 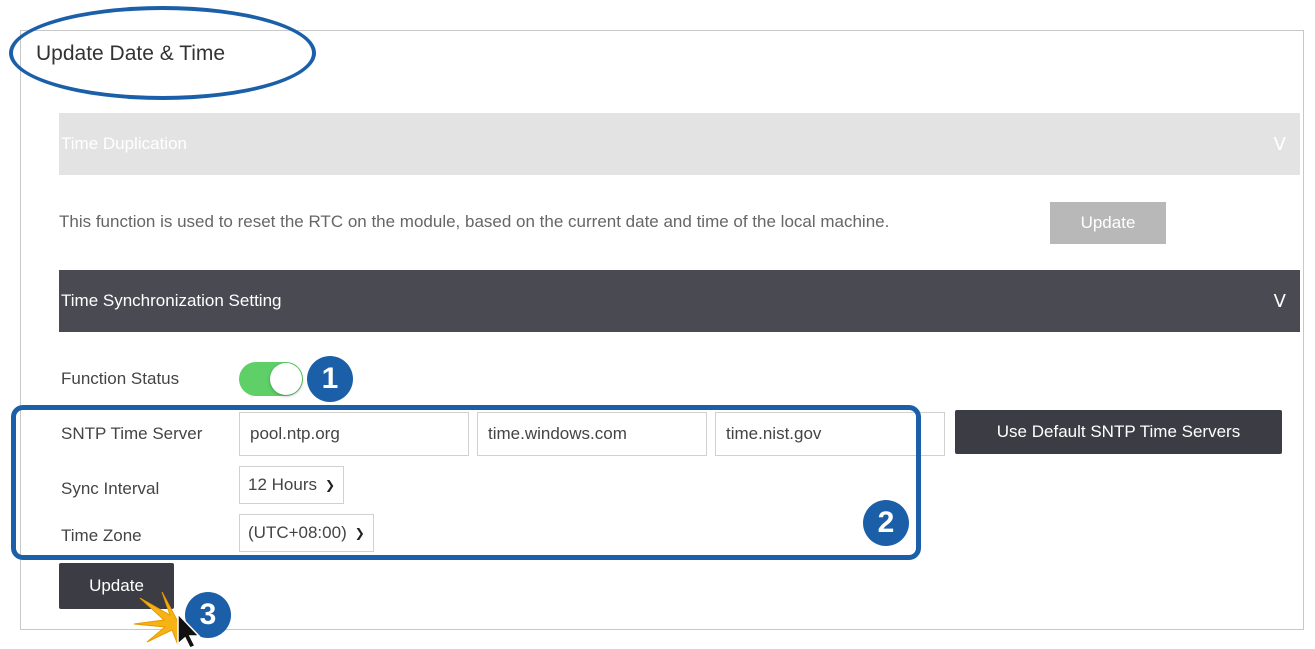 I want to click on step-1-badge: 1, so click(x=330, y=379).